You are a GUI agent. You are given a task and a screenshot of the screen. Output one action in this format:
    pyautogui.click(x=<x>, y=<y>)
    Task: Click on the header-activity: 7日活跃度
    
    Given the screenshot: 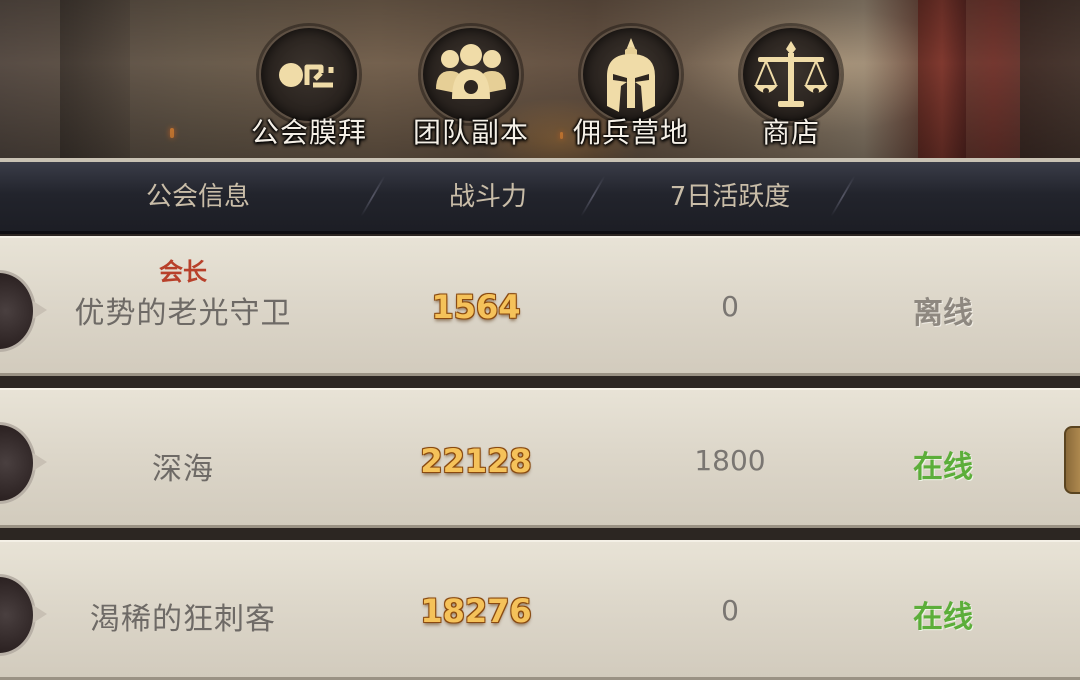 What is the action you would take?
    pyautogui.click(x=730, y=197)
    